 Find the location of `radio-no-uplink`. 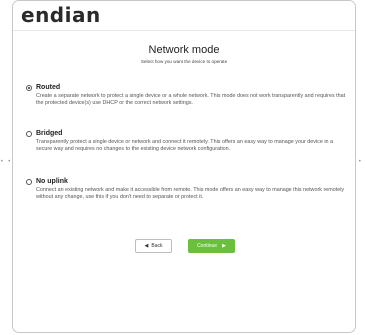

radio-no-uplink is located at coordinates (29, 182).